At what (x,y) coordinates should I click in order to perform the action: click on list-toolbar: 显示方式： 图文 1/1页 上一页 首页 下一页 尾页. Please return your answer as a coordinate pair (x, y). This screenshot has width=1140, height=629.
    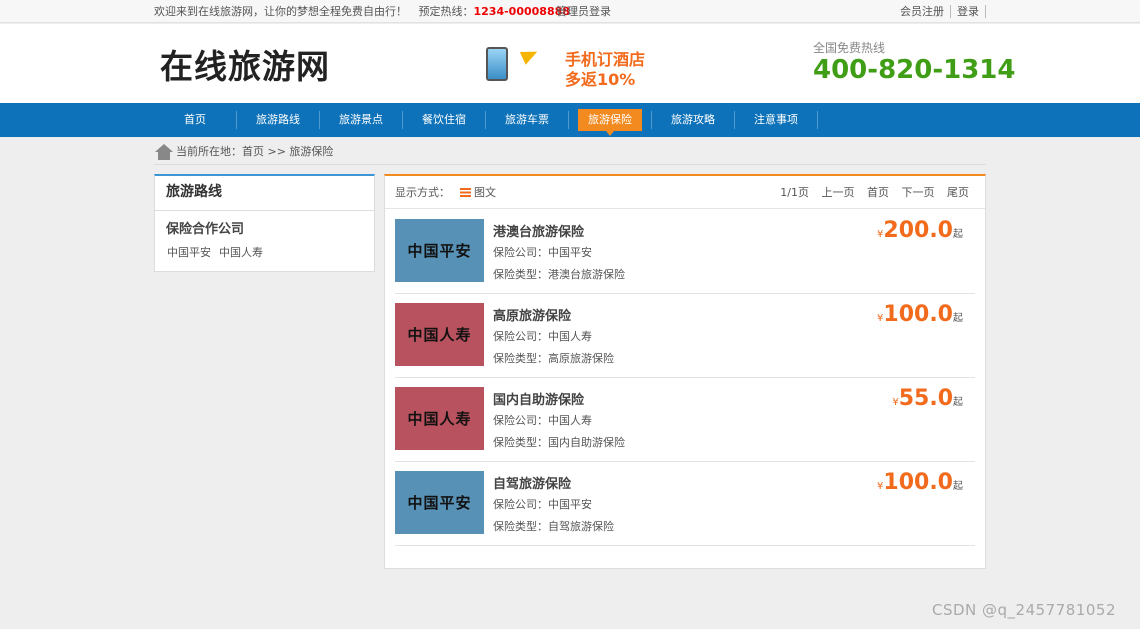
    Looking at the image, I should click on (685, 192).